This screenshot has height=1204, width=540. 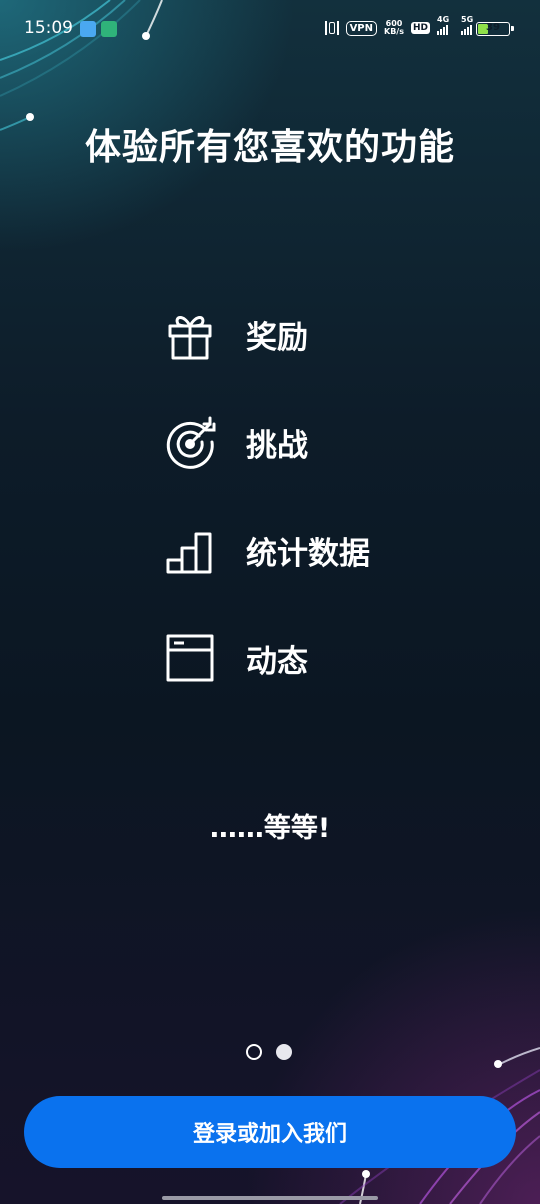 I want to click on gift-icon, so click(x=190, y=338).